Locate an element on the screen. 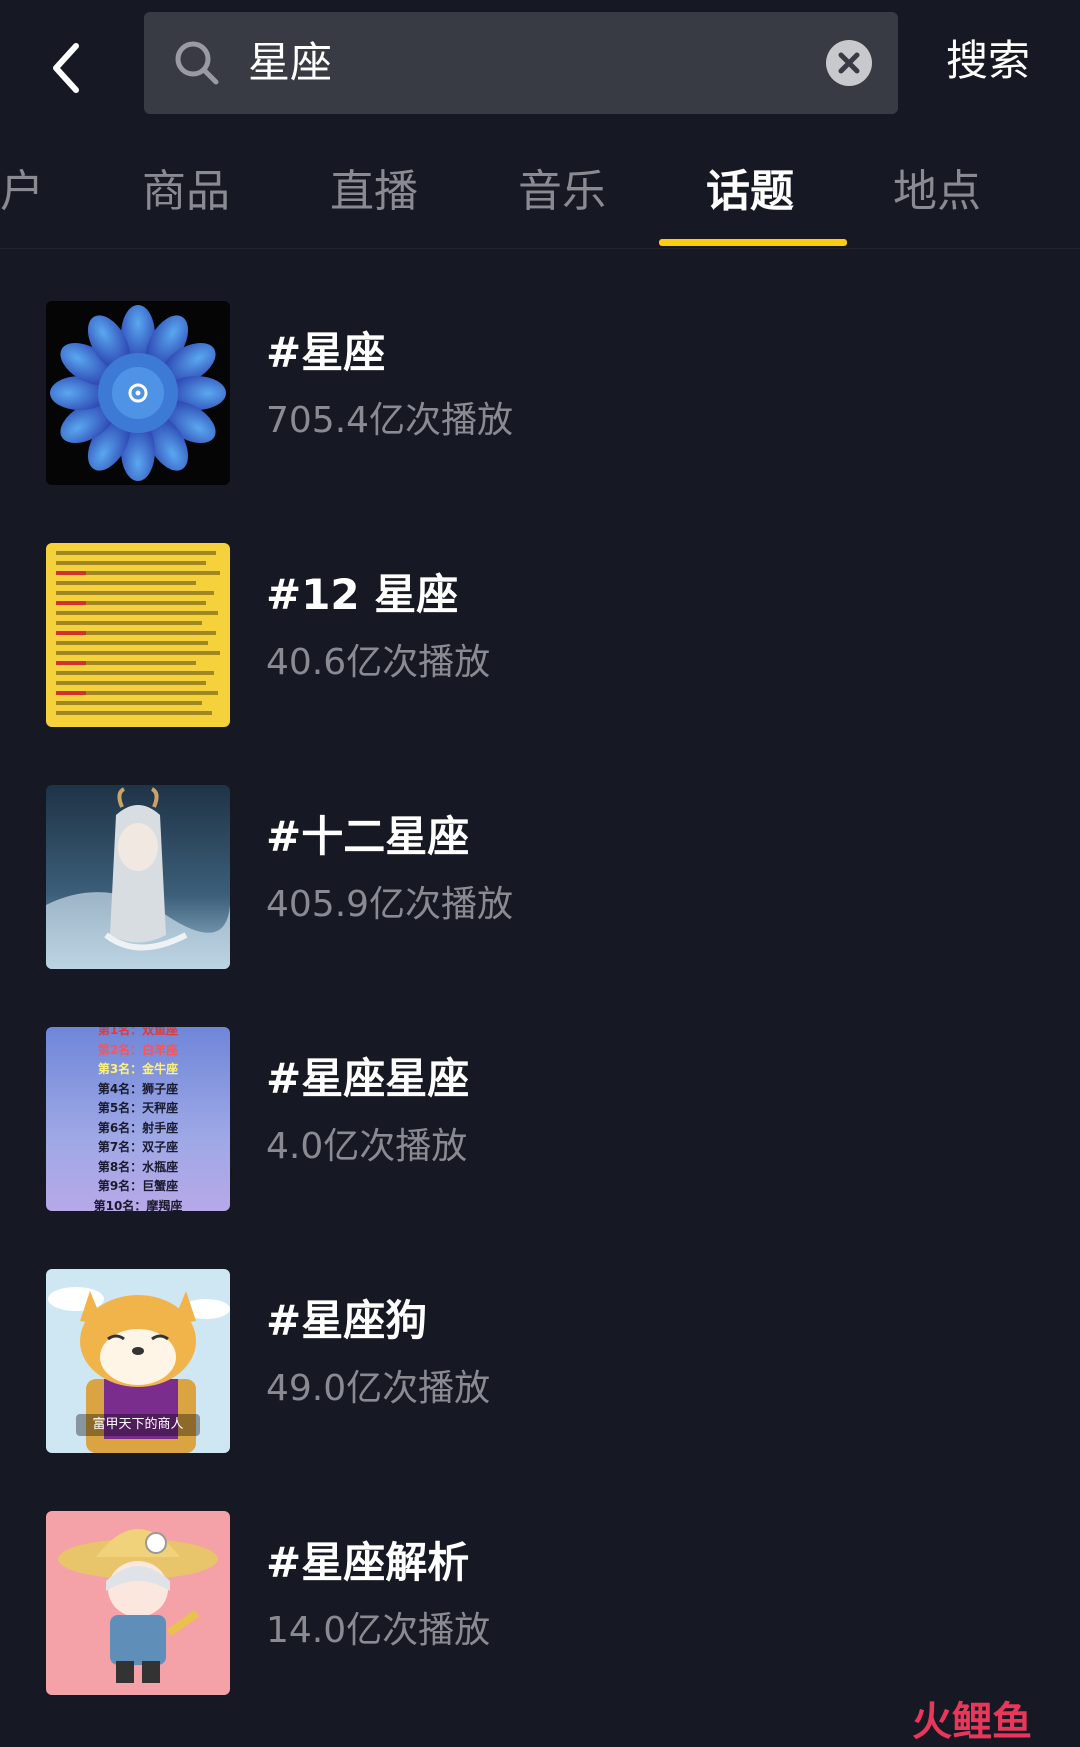  watermark-logo: 火鲤鱼 is located at coordinates (972, 1722).